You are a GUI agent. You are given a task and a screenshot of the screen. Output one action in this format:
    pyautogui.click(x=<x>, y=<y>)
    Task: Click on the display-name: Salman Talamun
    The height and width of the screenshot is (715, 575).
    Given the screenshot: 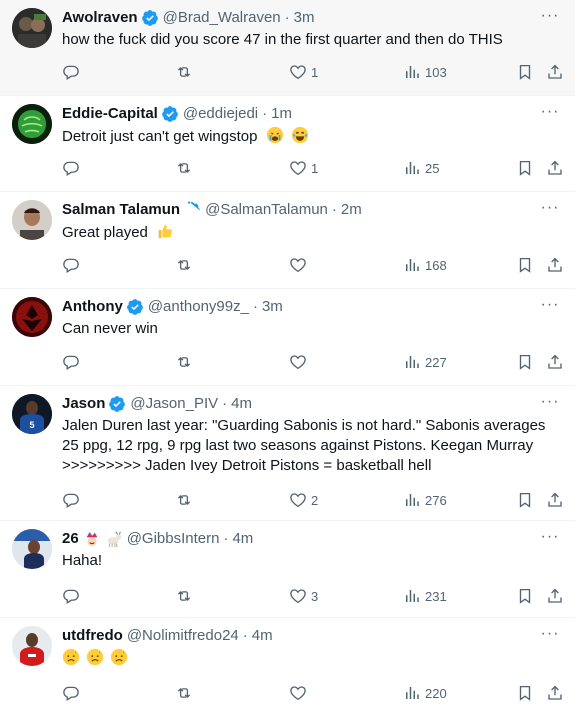 What is the action you would take?
    pyautogui.click(x=121, y=210)
    